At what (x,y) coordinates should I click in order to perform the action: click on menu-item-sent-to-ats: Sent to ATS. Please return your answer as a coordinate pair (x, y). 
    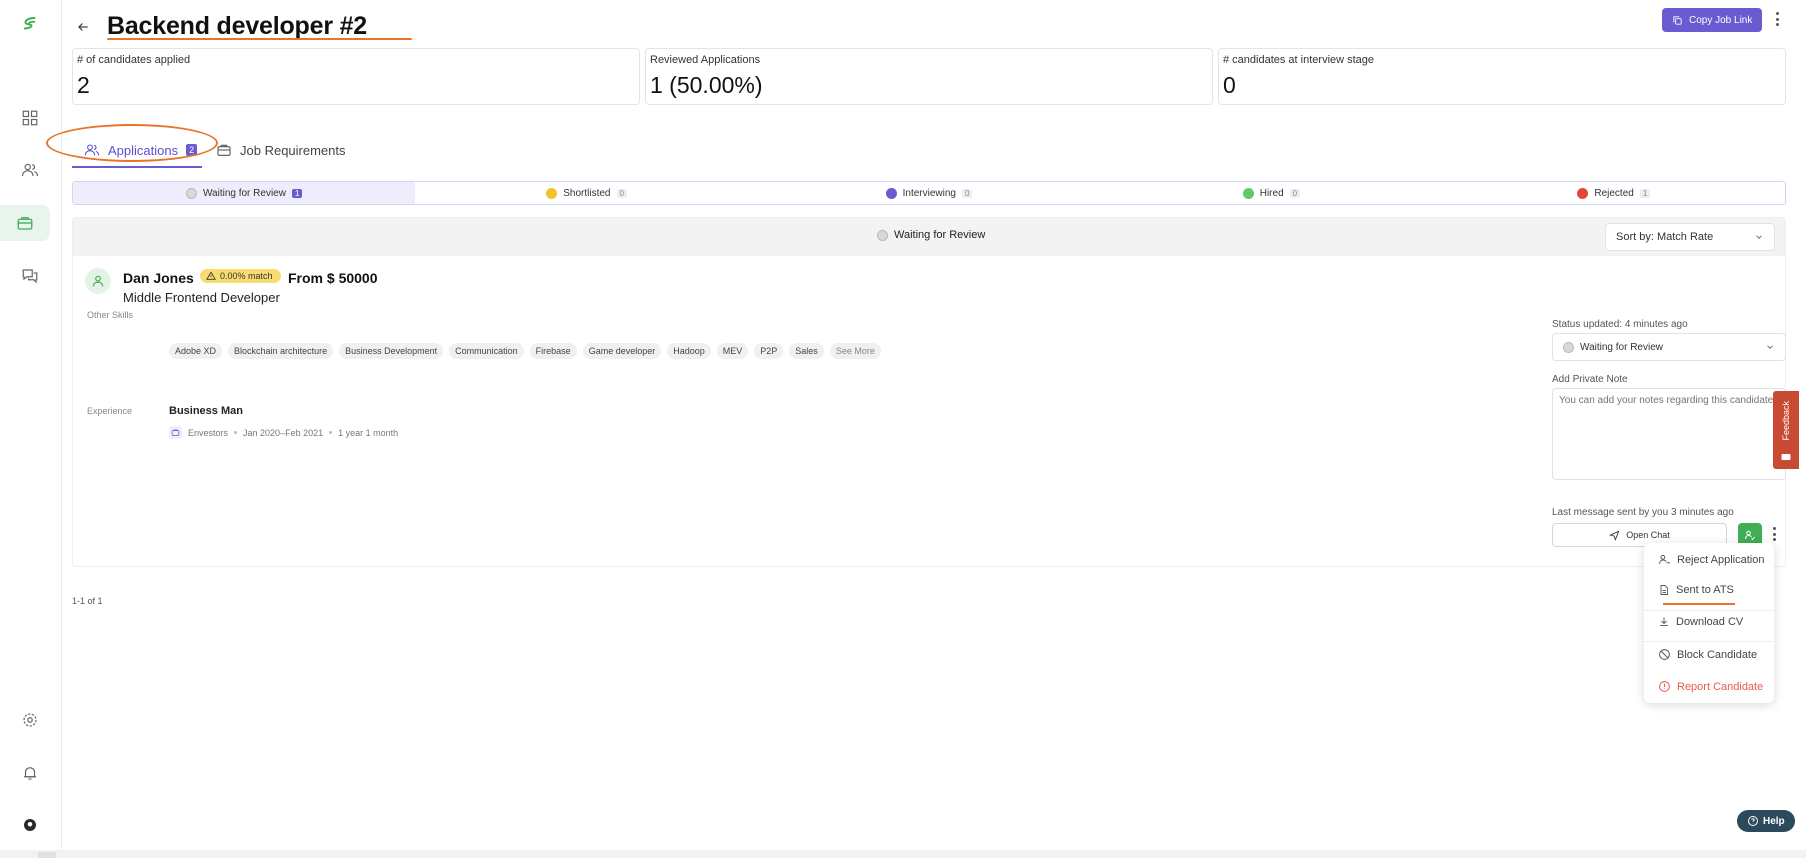
    Looking at the image, I should click on (1696, 590).